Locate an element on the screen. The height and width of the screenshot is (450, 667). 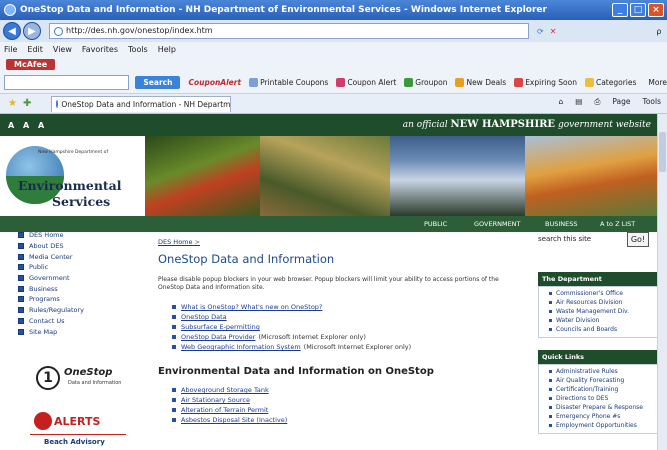
tools-menu: Tools is located at coordinates (652, 102).